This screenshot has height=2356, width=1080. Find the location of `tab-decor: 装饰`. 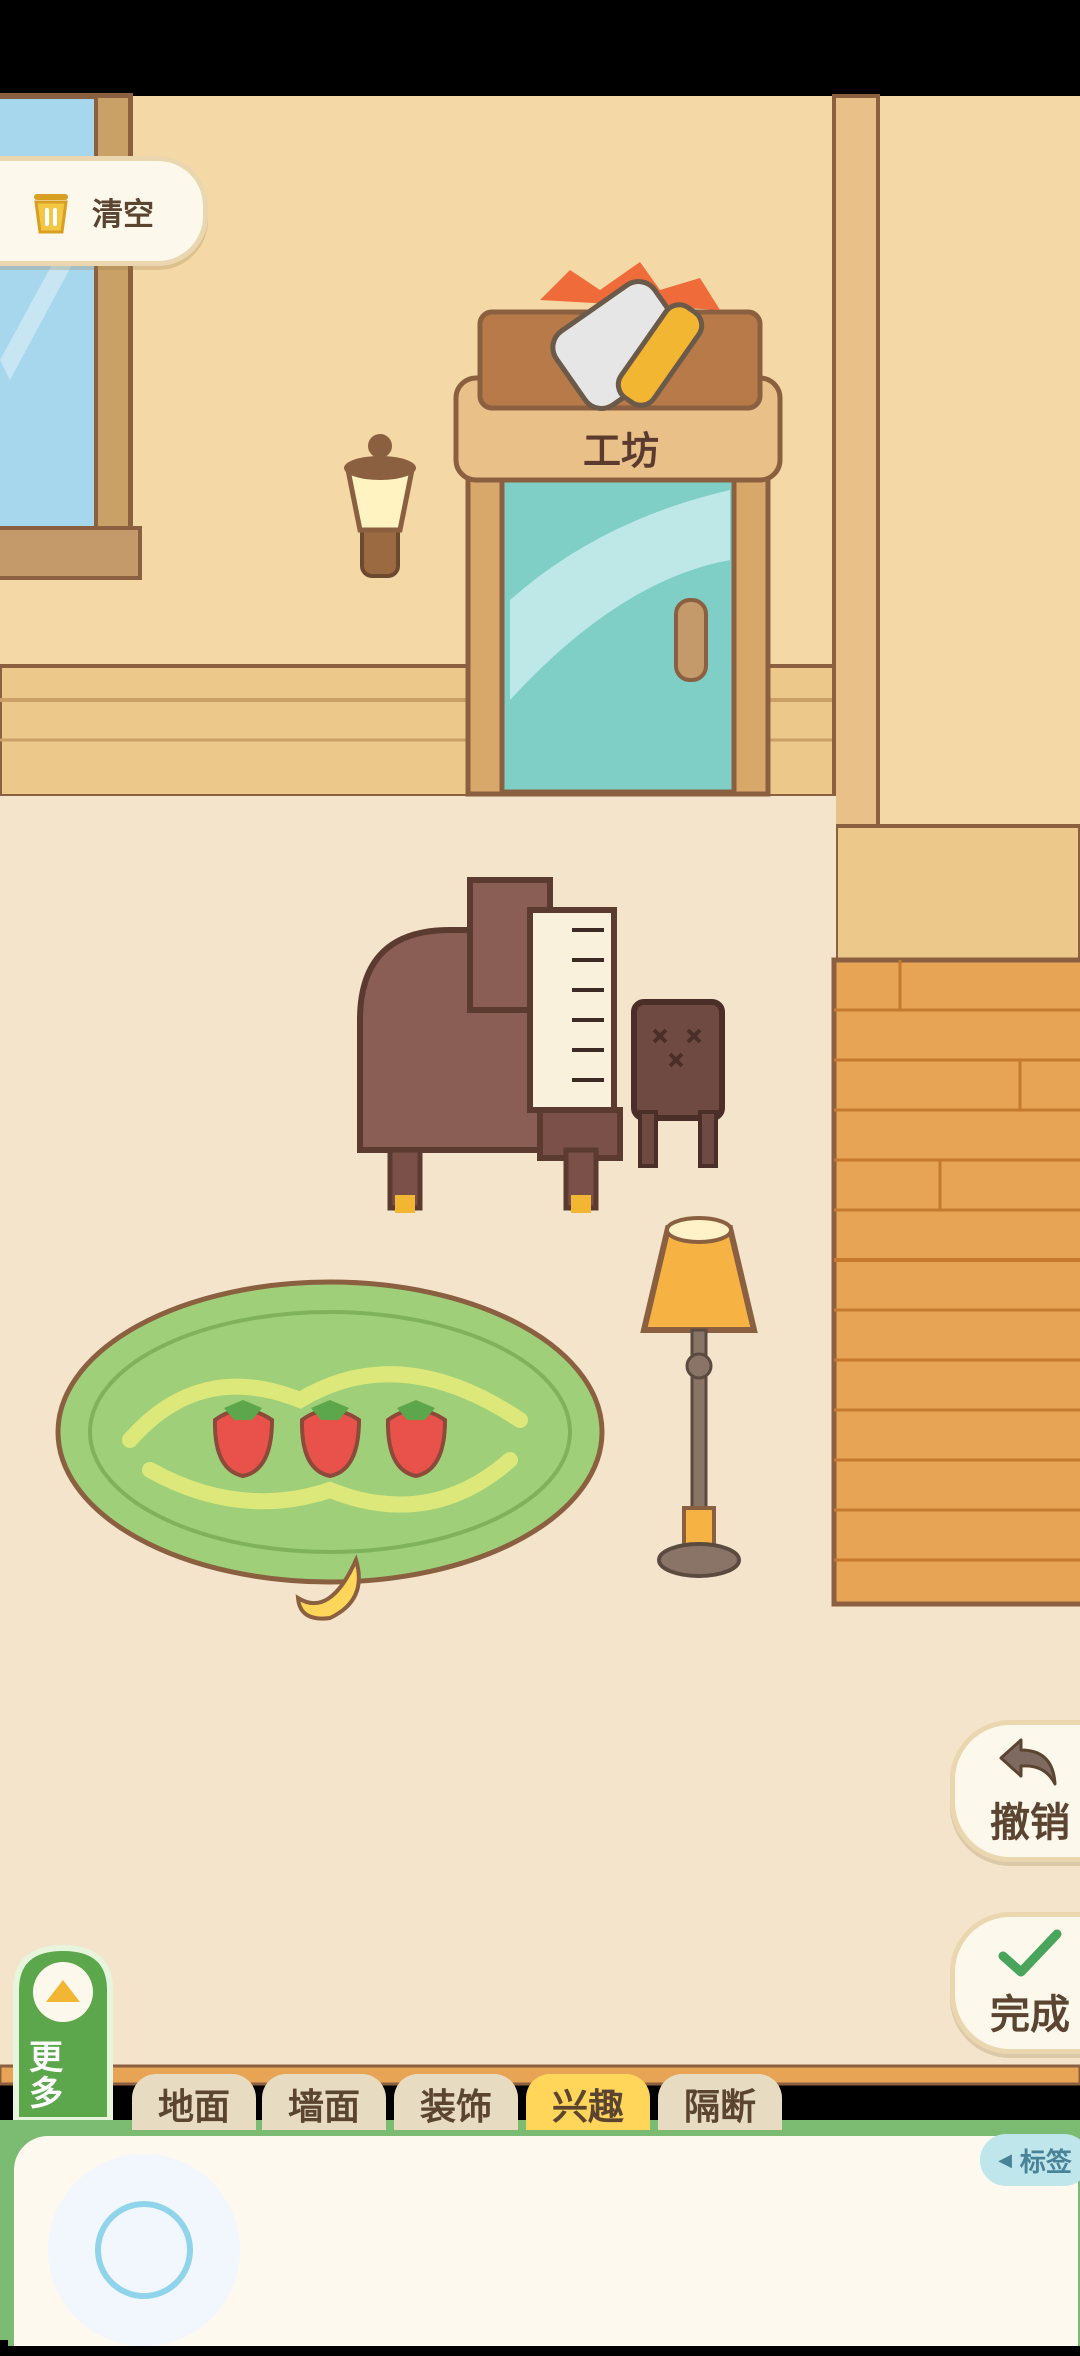

tab-decor: 装饰 is located at coordinates (456, 2104).